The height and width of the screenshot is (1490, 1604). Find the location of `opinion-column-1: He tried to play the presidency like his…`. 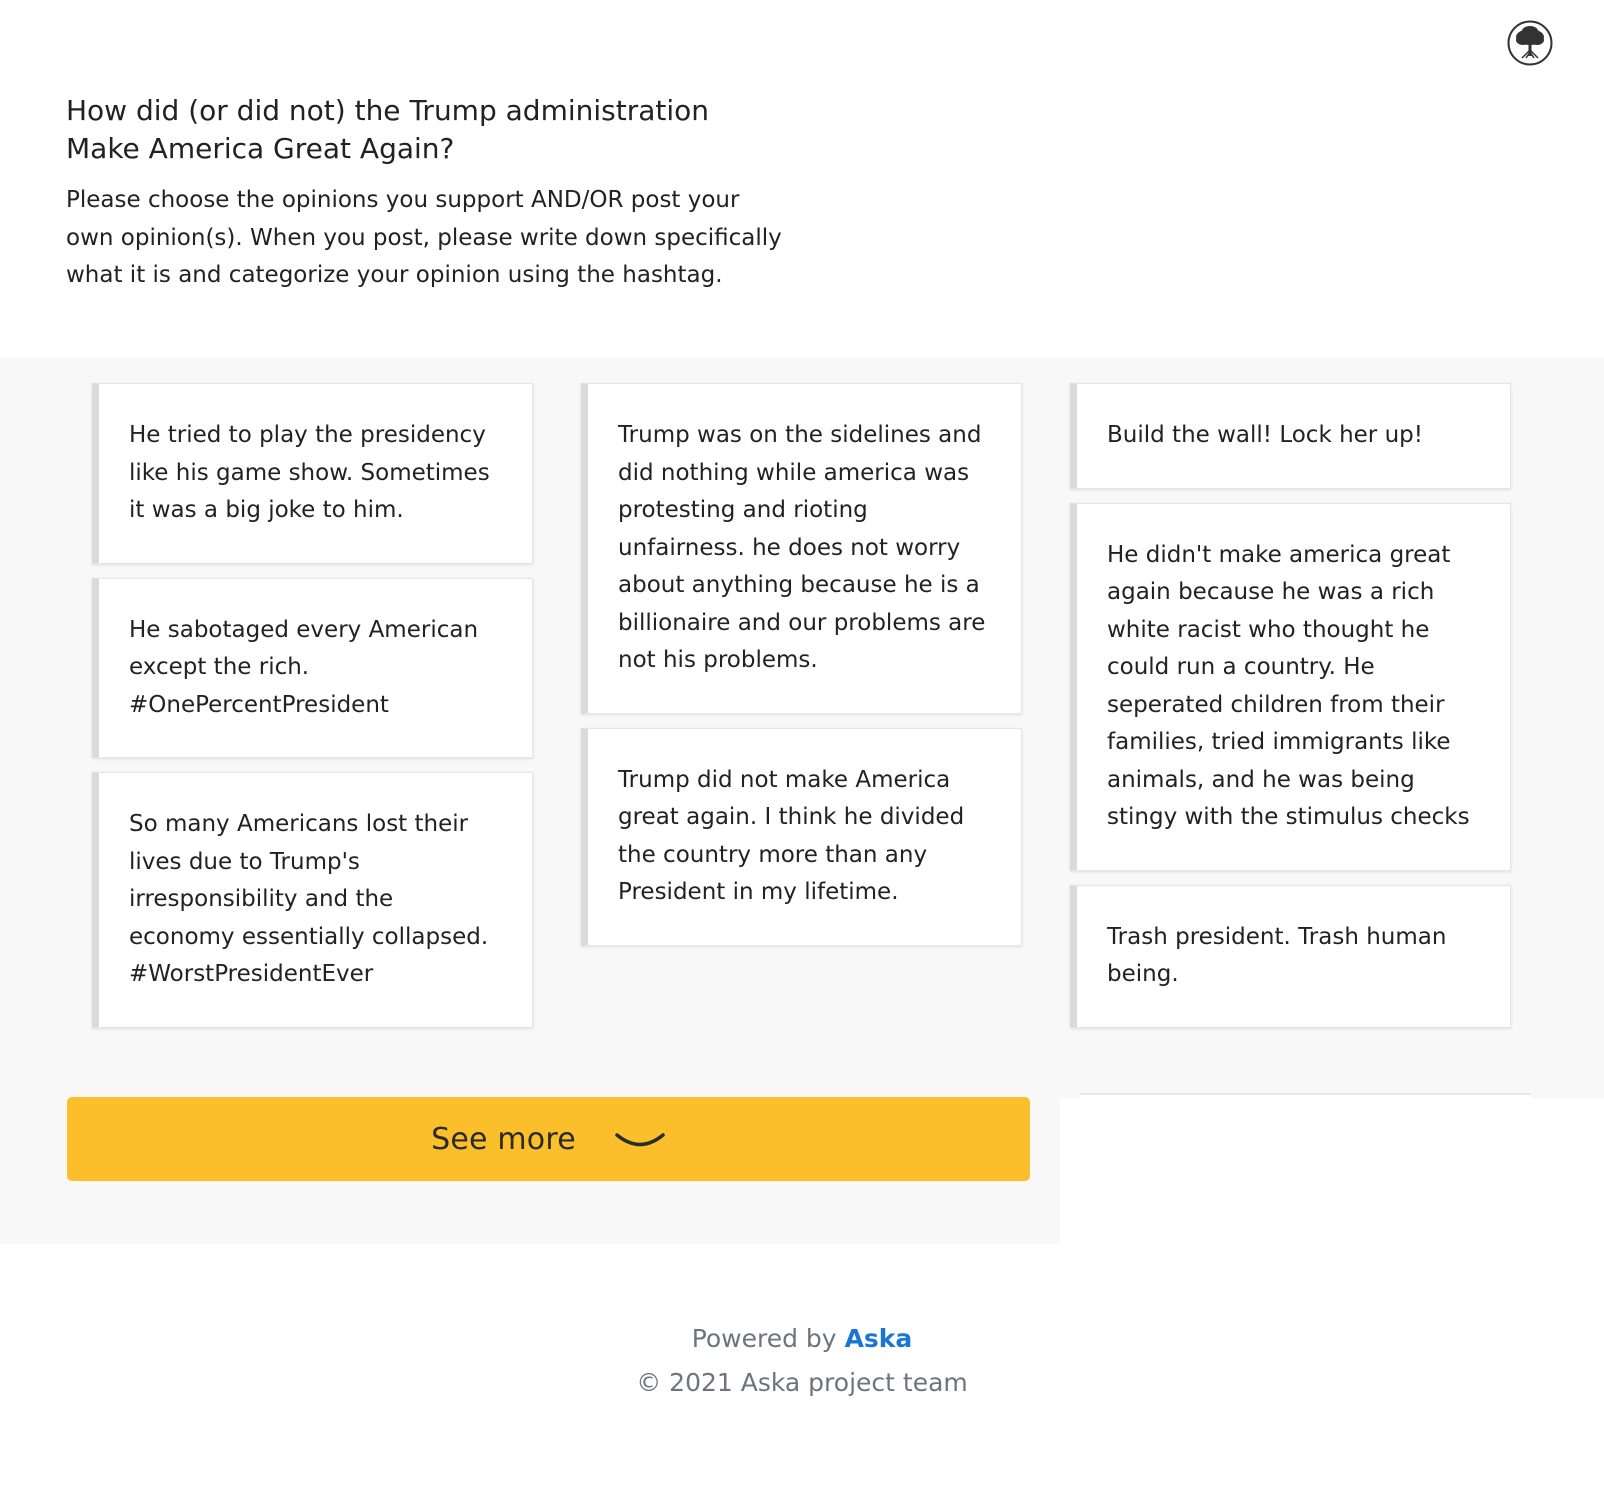

opinion-column-1: He tried to play the presidency like his… is located at coordinates (312, 712).